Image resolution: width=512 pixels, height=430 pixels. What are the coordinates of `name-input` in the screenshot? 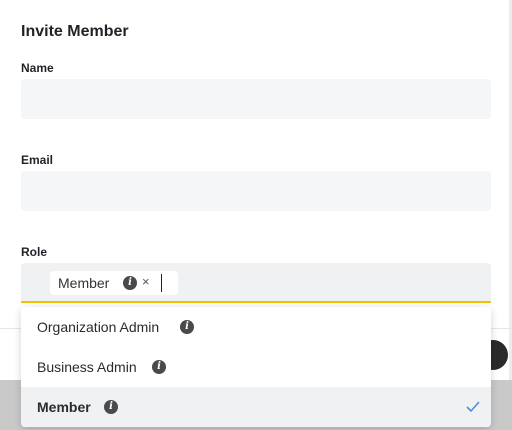 It's located at (256, 99).